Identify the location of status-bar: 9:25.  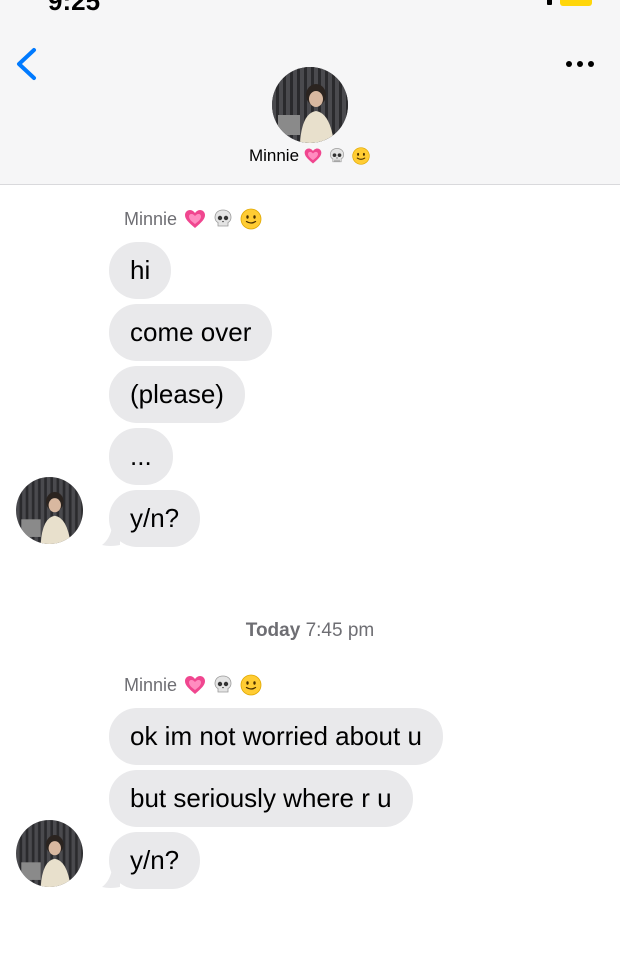
(310, 8).